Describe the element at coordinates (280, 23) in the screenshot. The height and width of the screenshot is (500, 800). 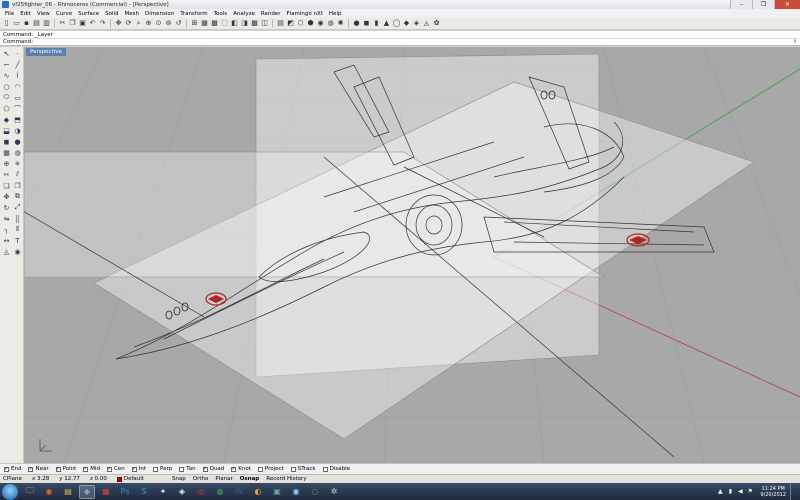
I see `layer-icon: ▤` at that location.